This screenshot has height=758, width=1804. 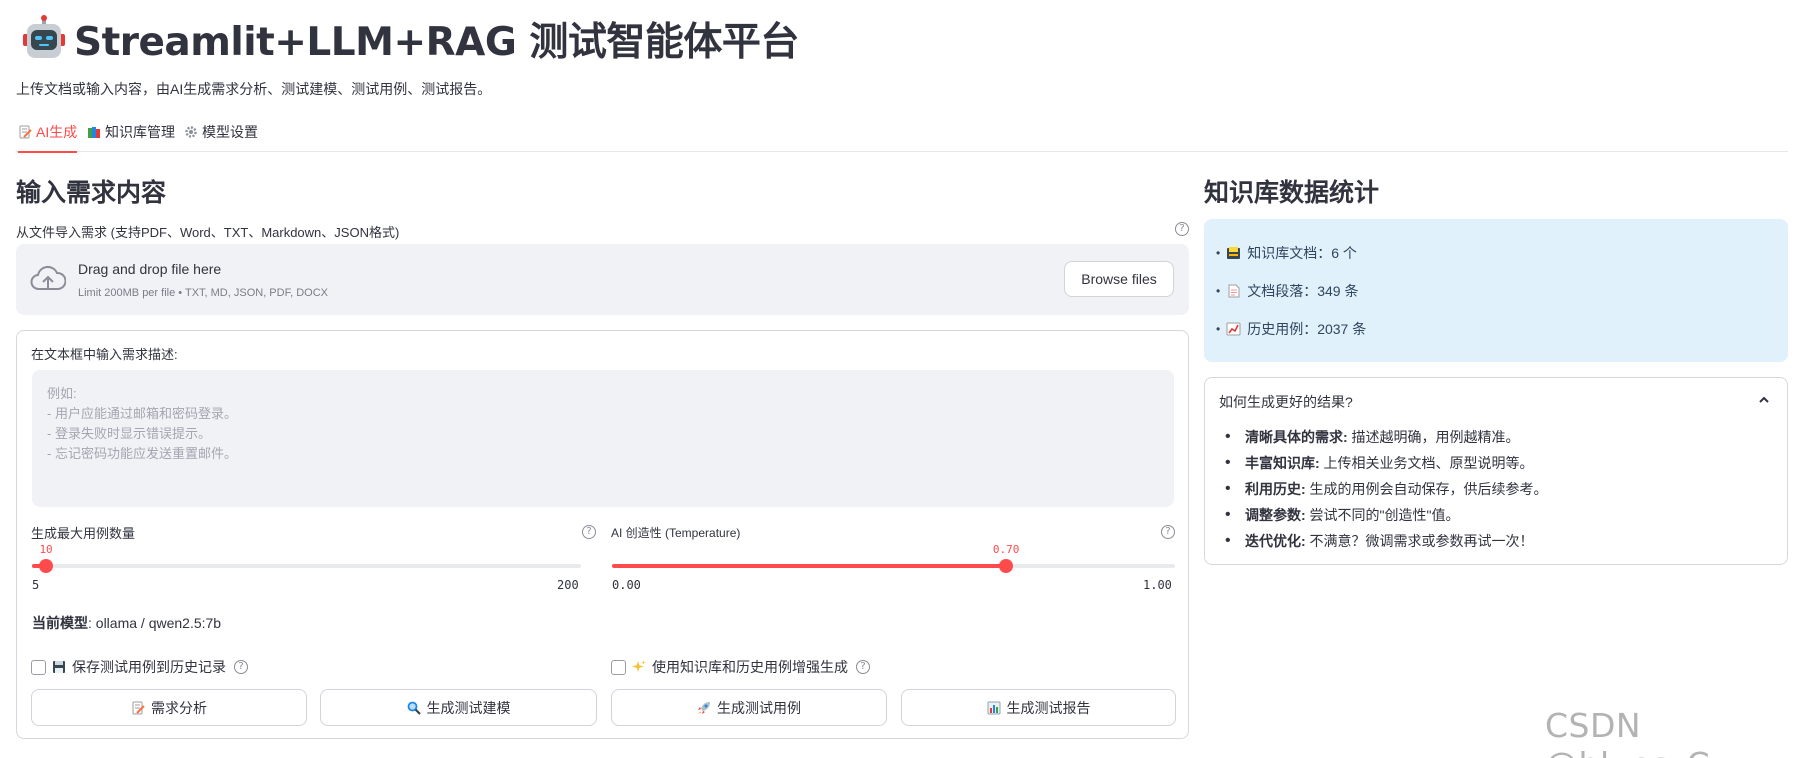 What do you see at coordinates (993, 707) in the screenshot?
I see `bar-chart-icon` at bounding box center [993, 707].